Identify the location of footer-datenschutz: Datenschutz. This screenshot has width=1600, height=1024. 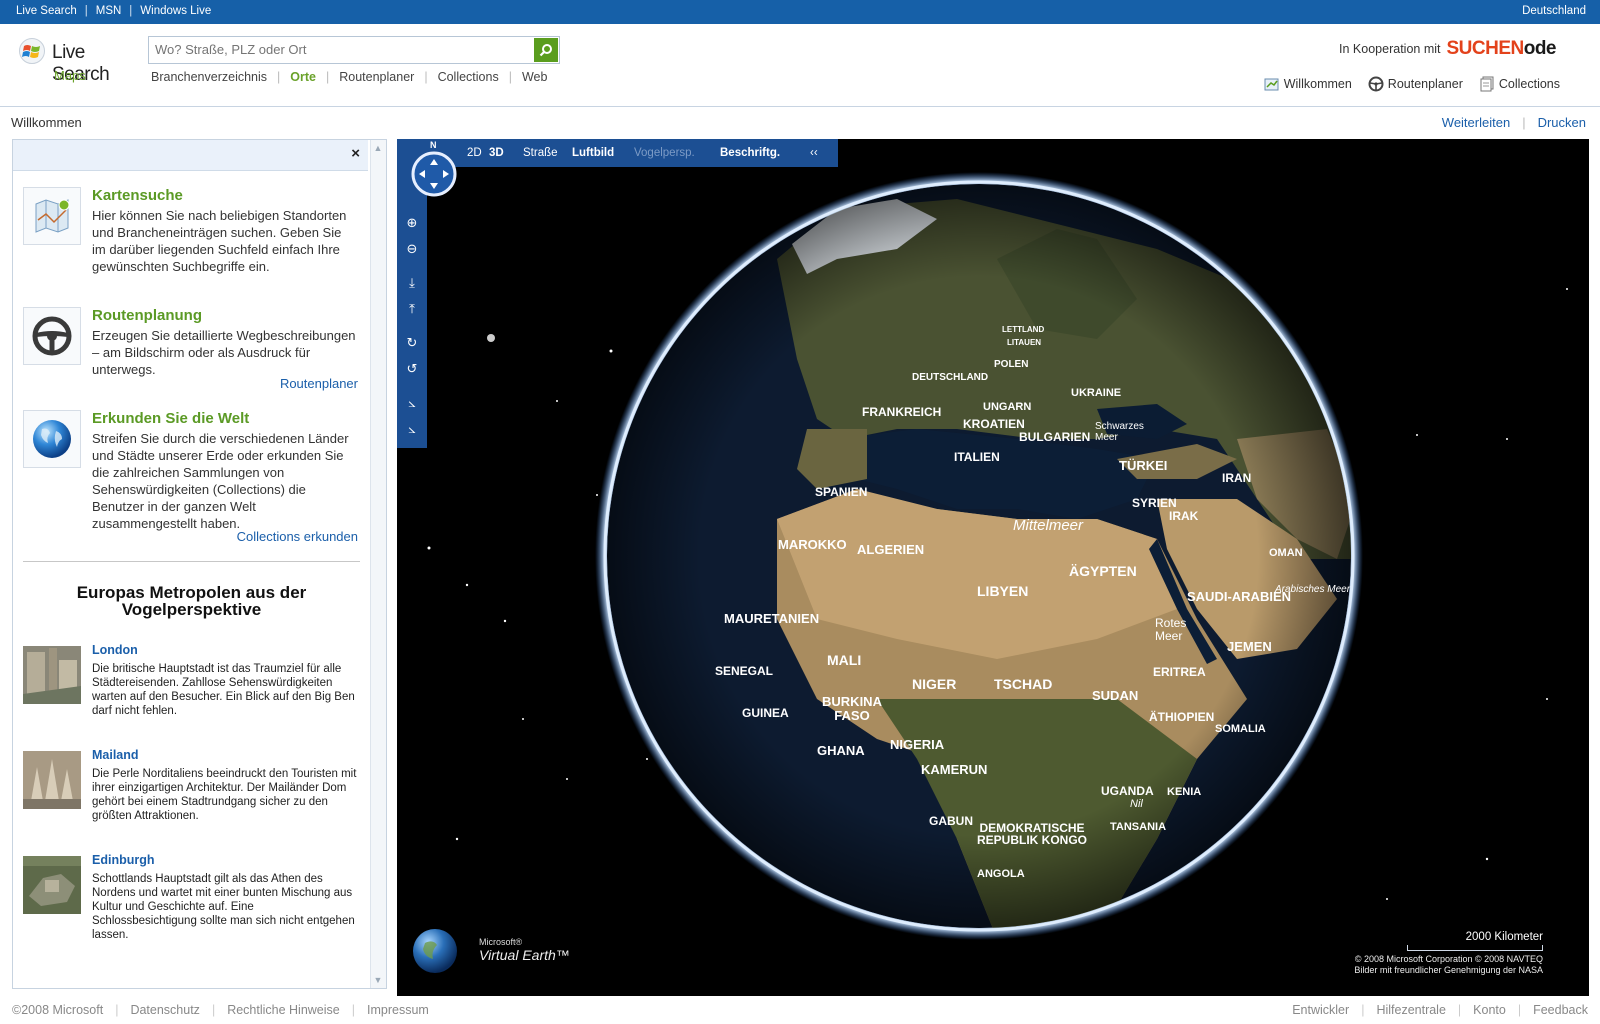
(164, 1010).